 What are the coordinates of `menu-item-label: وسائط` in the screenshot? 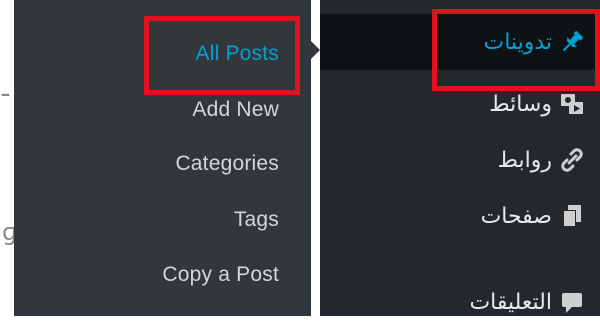 It's located at (520, 104).